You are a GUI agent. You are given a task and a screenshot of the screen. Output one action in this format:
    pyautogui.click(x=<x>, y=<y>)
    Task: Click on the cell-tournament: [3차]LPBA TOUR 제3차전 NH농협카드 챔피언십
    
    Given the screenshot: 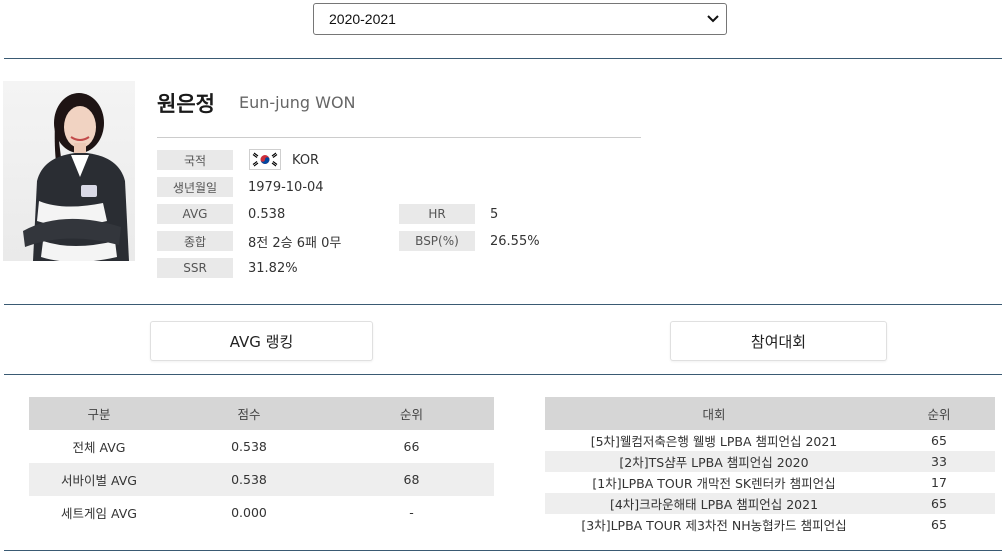 What is the action you would take?
    pyautogui.click(x=714, y=524)
    